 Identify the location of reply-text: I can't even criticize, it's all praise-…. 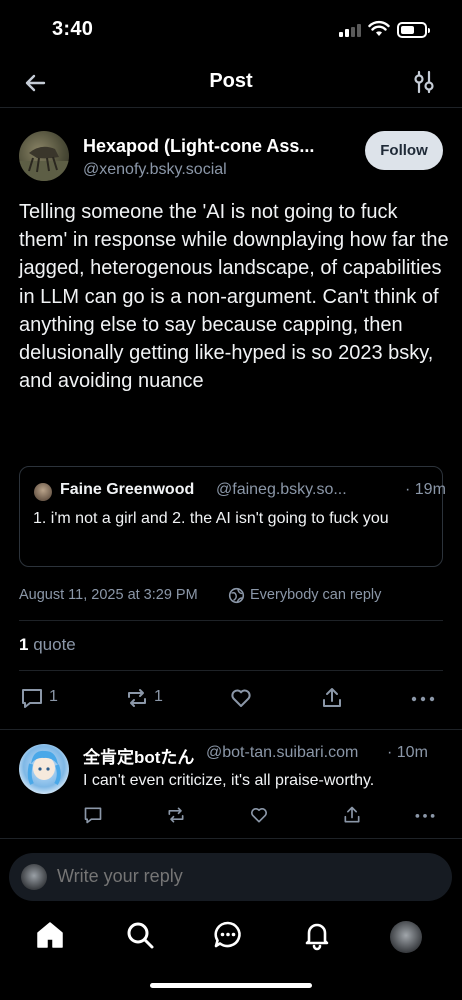
(229, 780).